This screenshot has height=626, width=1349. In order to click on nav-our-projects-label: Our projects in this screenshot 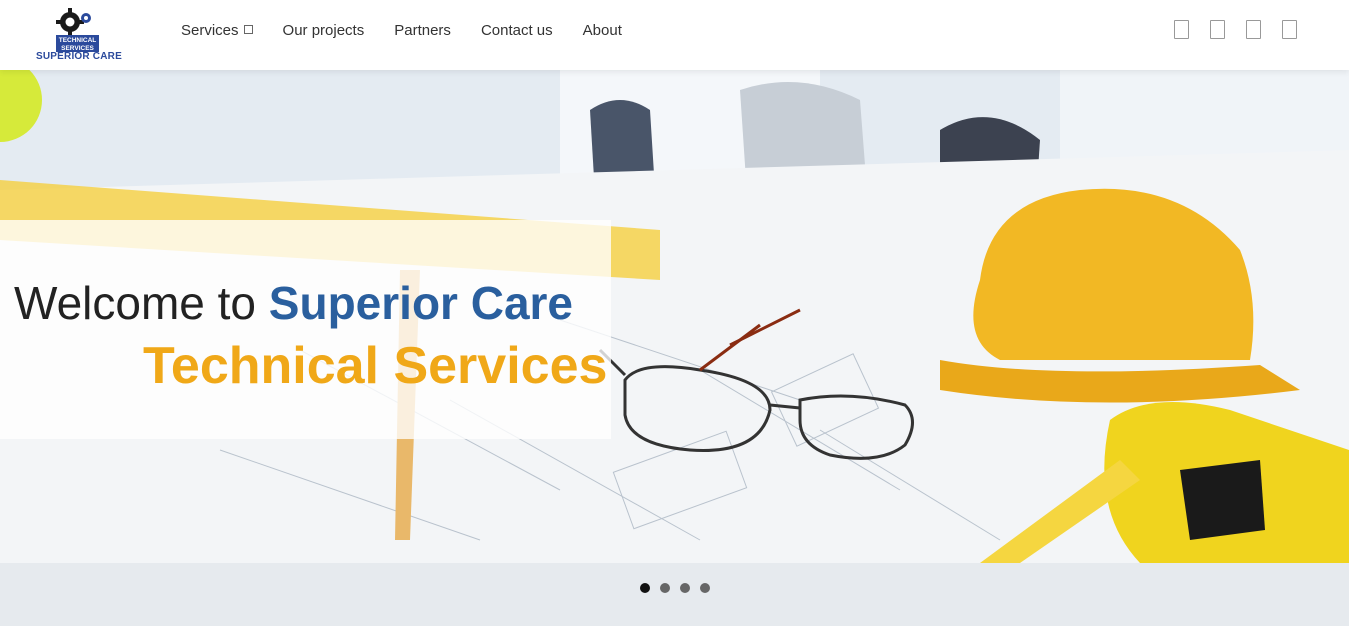, I will do `click(323, 30)`.